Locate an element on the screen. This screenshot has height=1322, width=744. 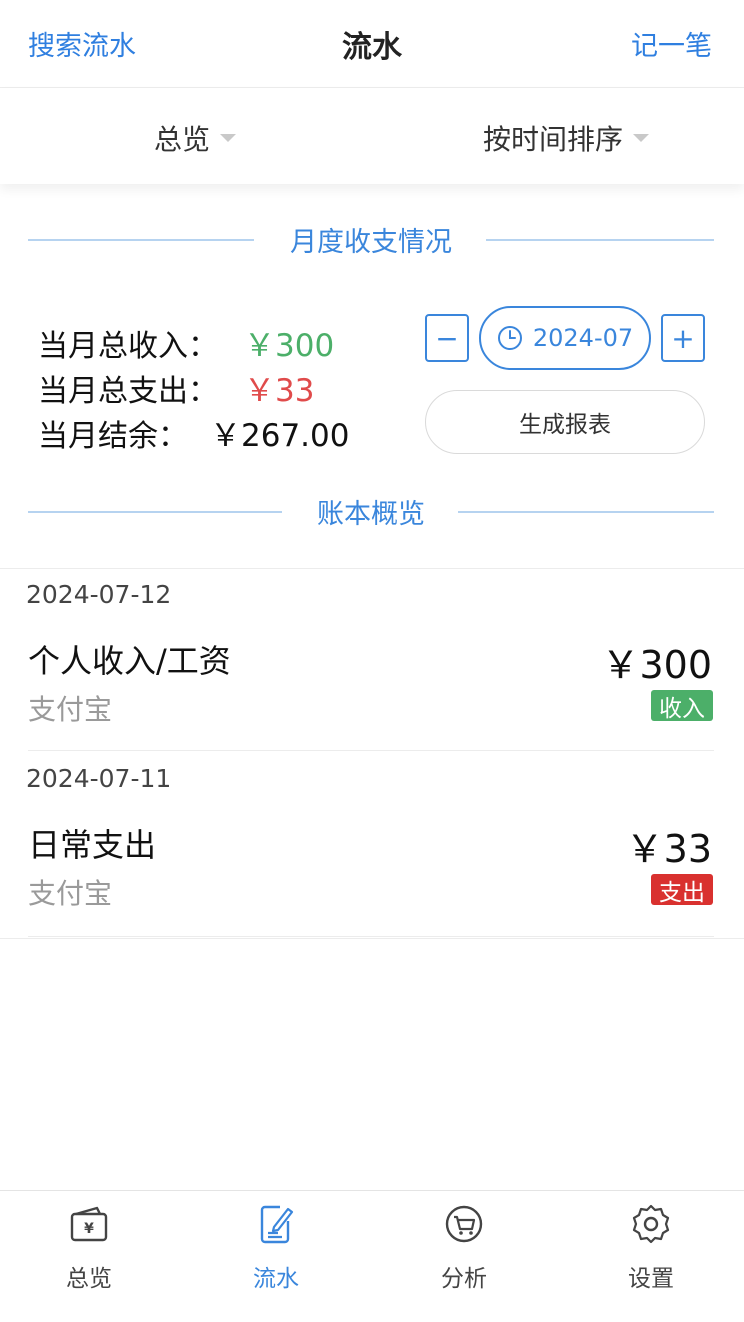
monthly-income-row: 当月总收入： ￥300 is located at coordinates (186, 342).